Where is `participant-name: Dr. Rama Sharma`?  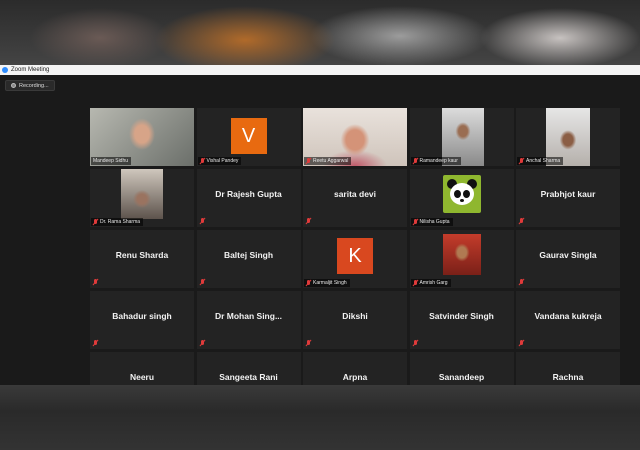
participant-name: Dr. Rama Sharma is located at coordinates (120, 222).